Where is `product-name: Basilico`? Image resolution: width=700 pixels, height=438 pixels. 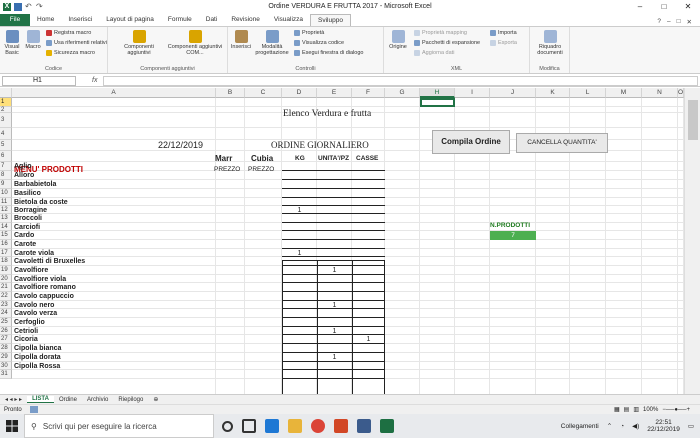
product-name: Basilico is located at coordinates (27, 193).